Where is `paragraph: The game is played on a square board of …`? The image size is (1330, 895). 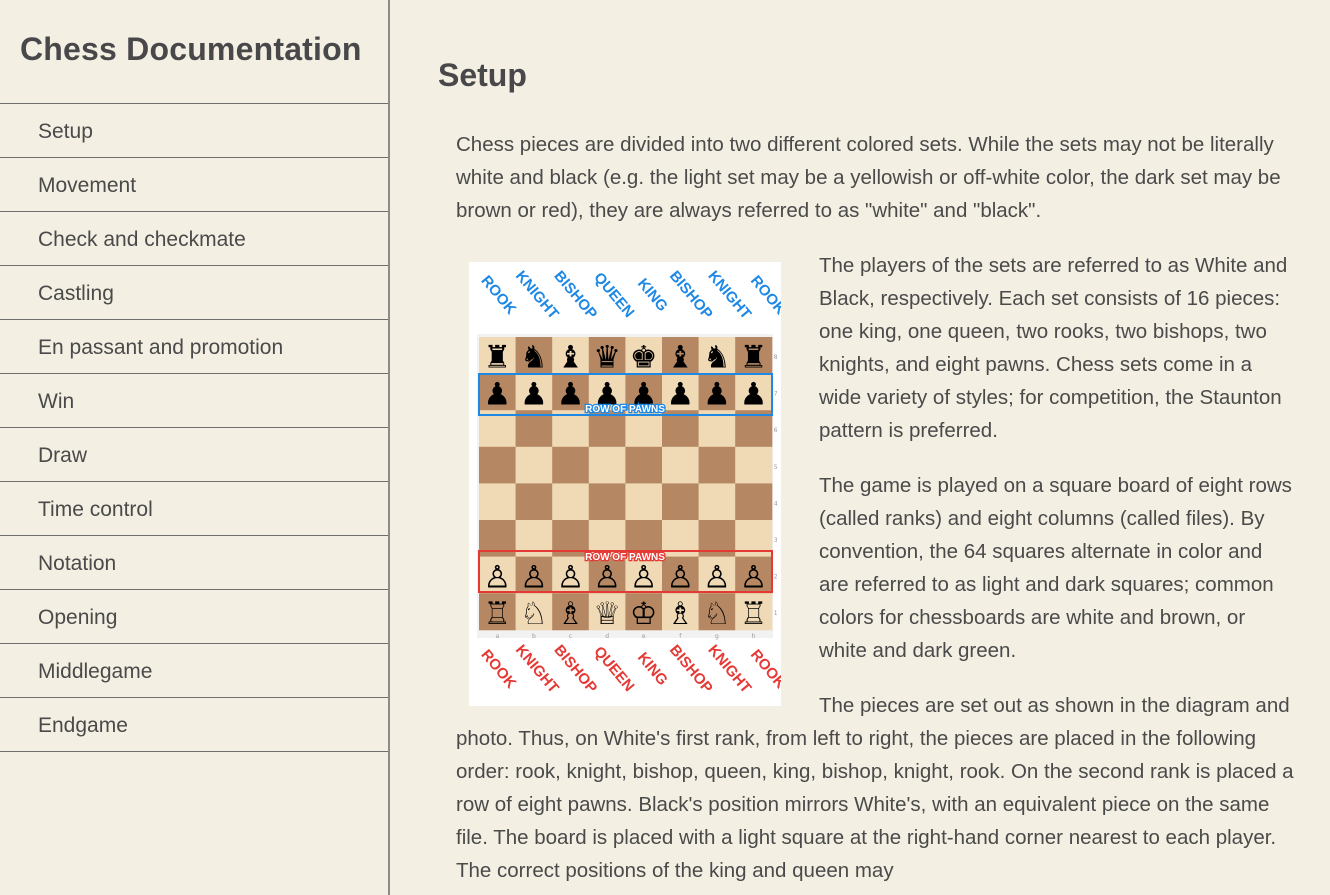 paragraph: The game is played on a square board of … is located at coordinates (1055, 568).